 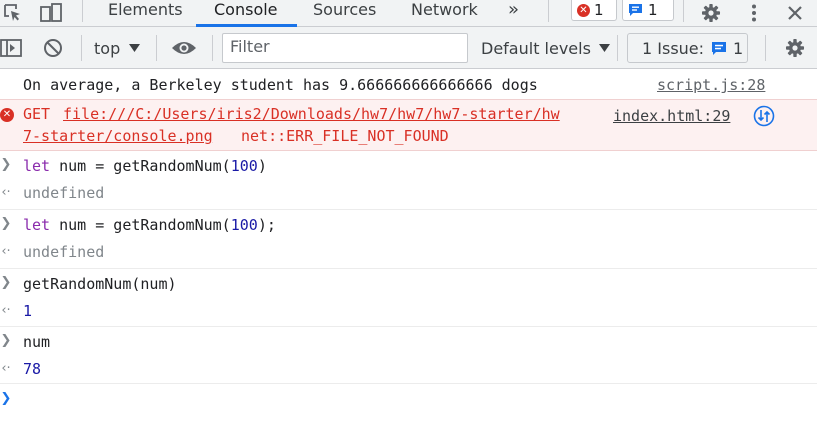 I want to click on error-status: net::ERR_FILE_NOT_FOUND, so click(x=345, y=136).